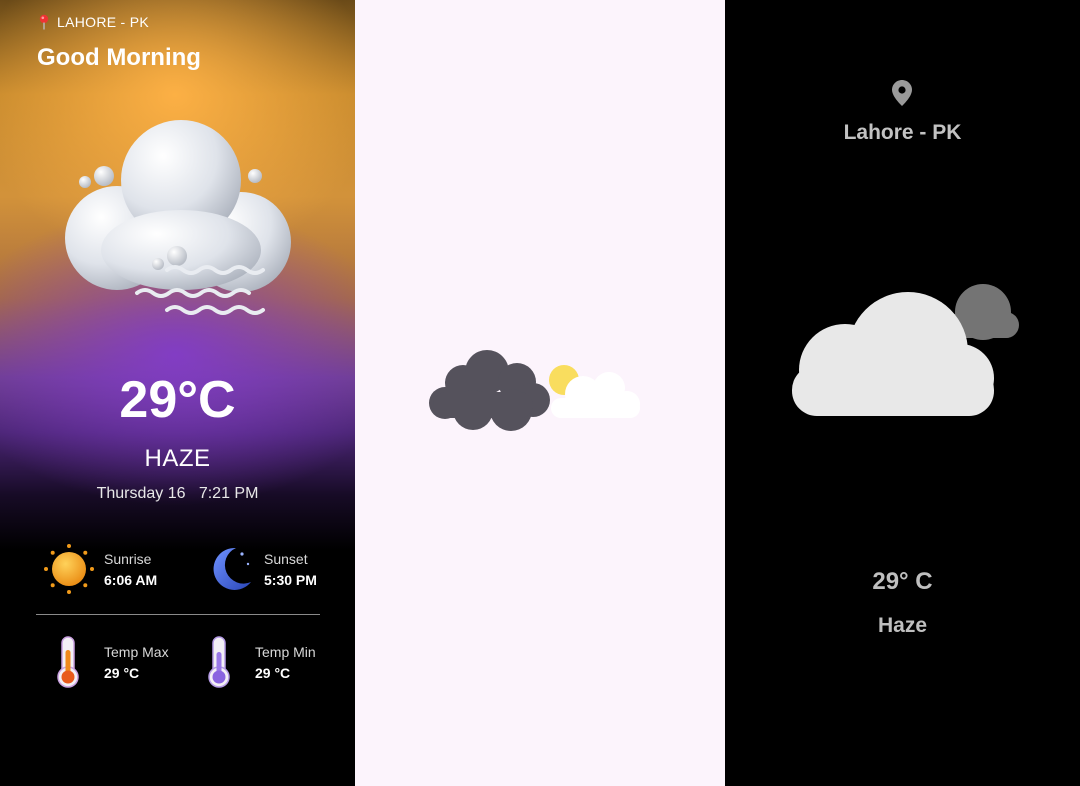  Describe the element at coordinates (219, 662) in the screenshot. I see `thermometer-cold-icon` at that location.